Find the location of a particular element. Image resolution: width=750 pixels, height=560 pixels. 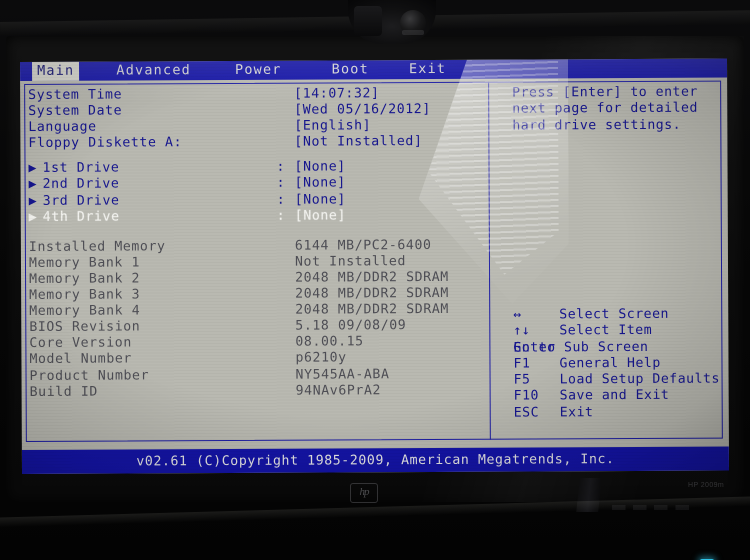

tab-advanced: Advanced is located at coordinates (153, 70).